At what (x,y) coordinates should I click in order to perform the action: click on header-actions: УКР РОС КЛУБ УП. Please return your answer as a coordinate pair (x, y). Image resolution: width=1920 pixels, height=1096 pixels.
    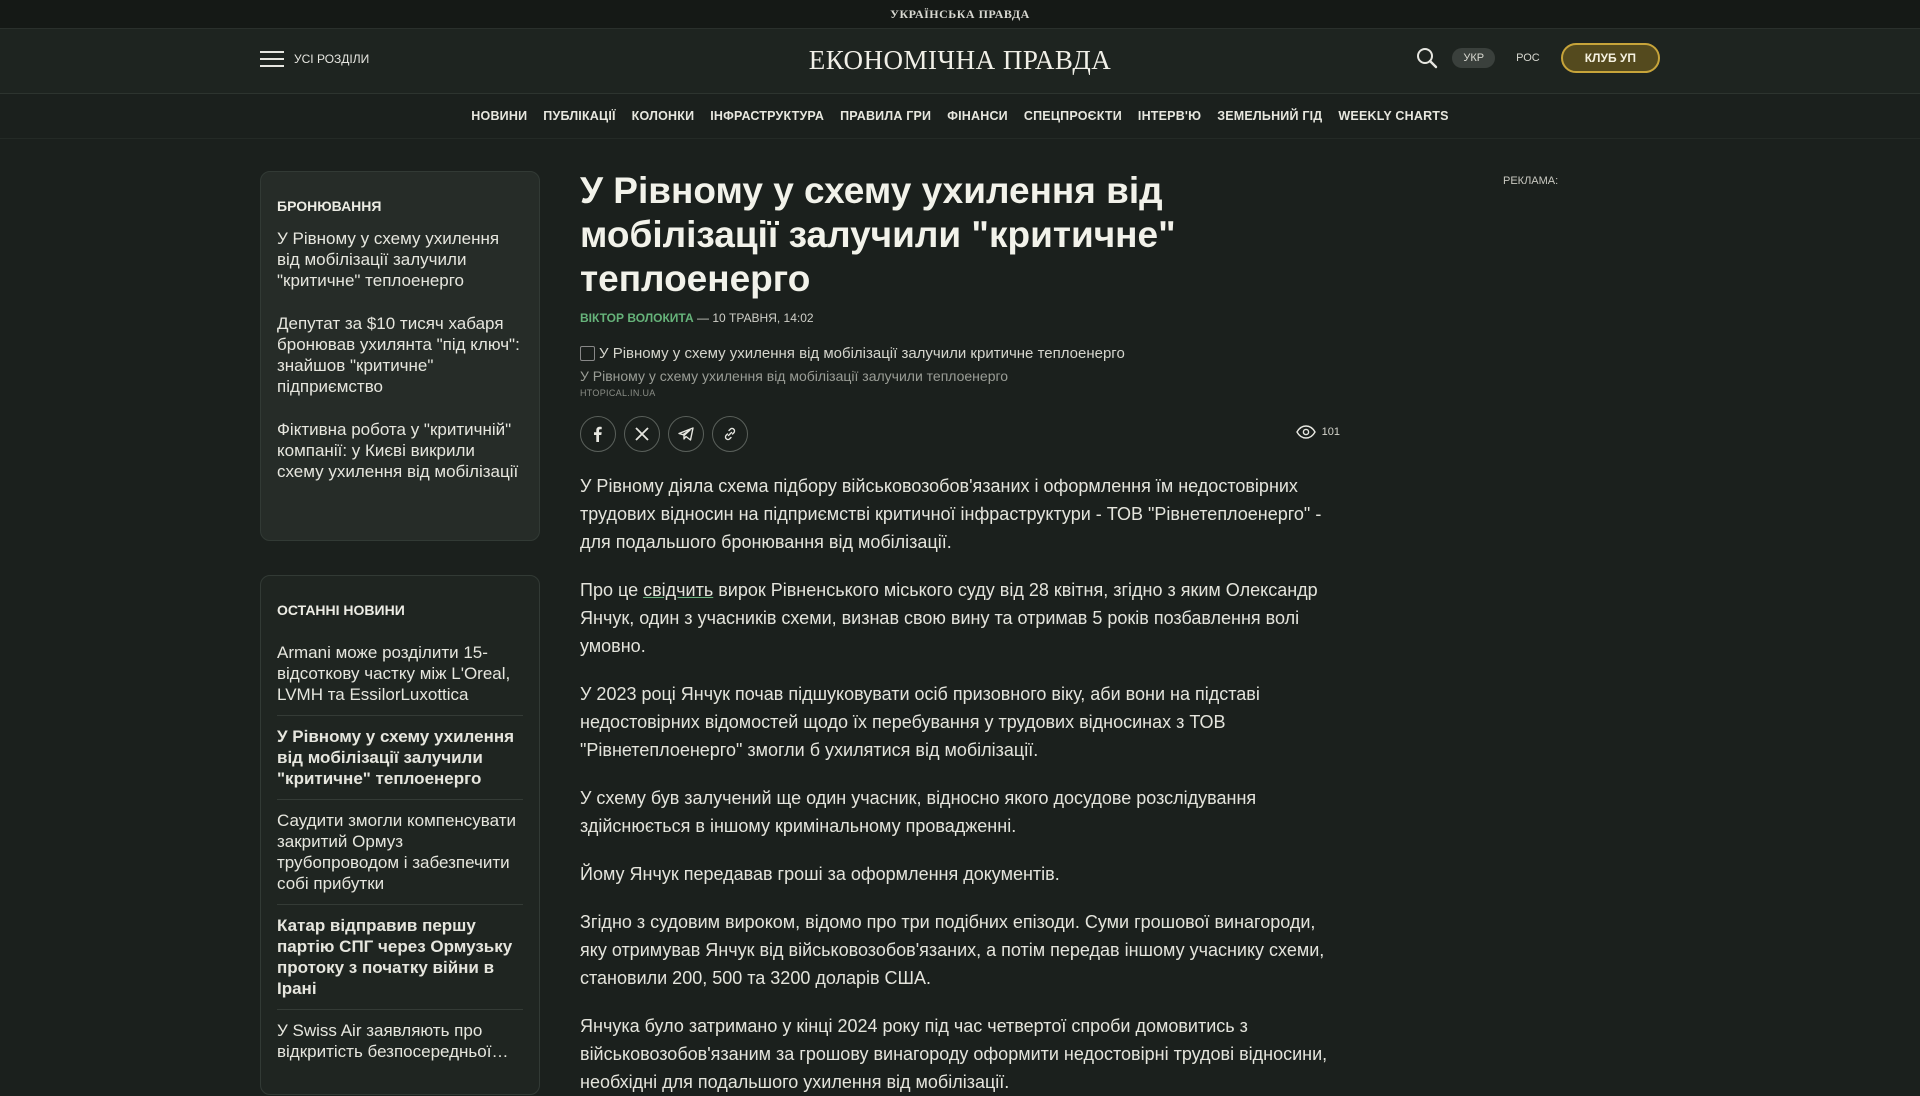
    Looking at the image, I should click on (1538, 58).